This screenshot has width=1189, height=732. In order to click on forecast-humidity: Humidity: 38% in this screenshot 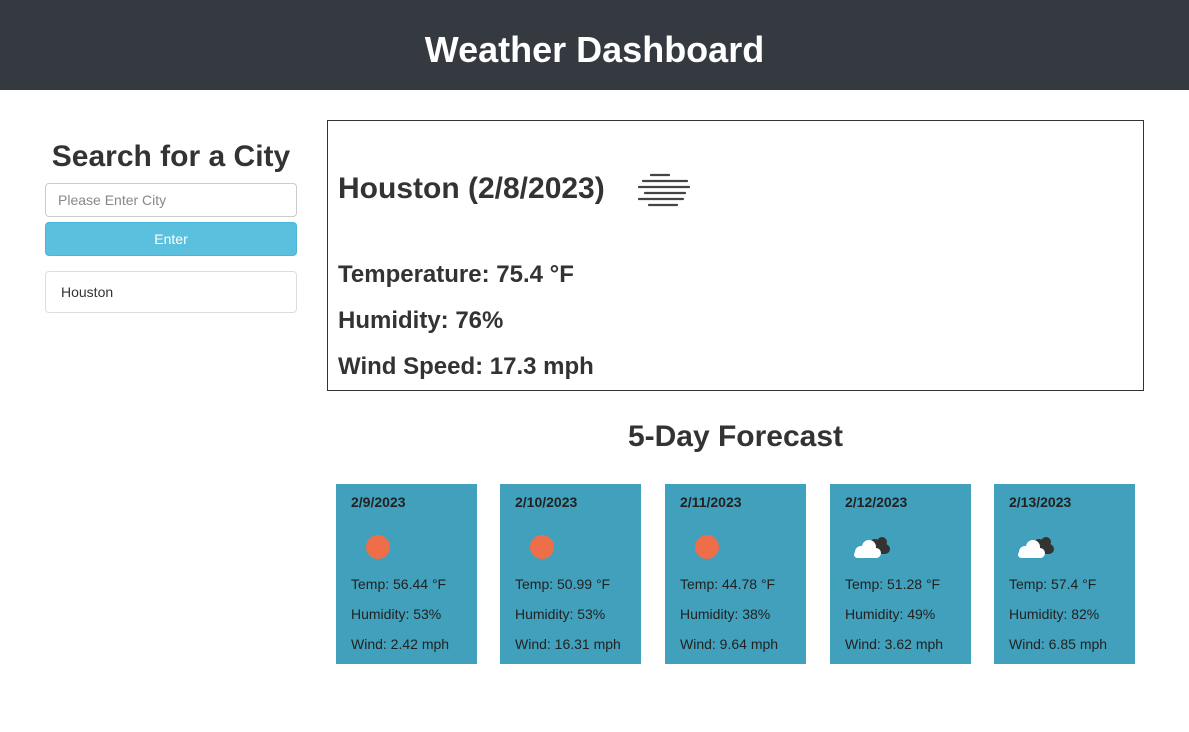, I will do `click(725, 614)`.